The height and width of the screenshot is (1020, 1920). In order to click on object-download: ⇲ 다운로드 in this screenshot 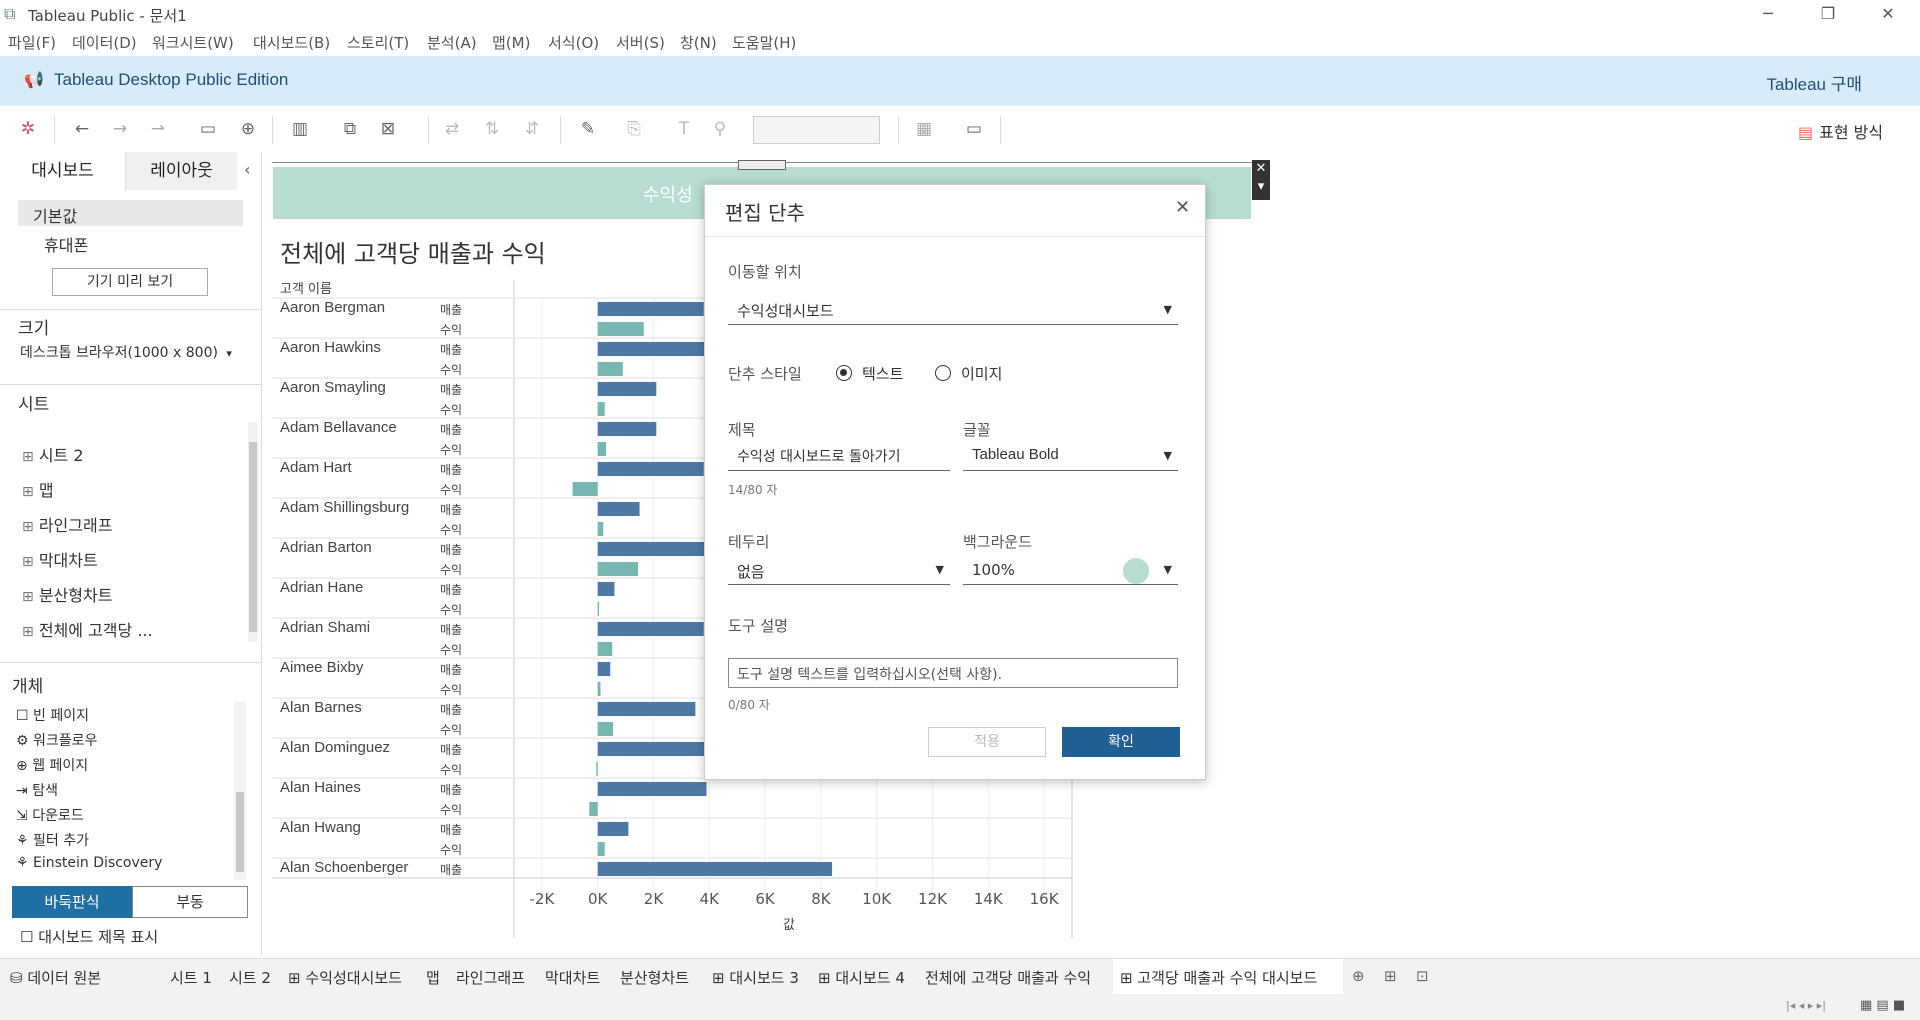, I will do `click(50, 815)`.